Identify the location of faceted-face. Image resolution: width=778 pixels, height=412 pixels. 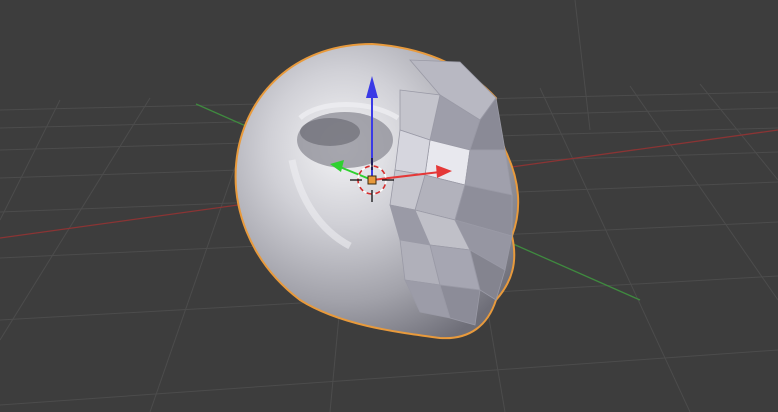
(451, 192).